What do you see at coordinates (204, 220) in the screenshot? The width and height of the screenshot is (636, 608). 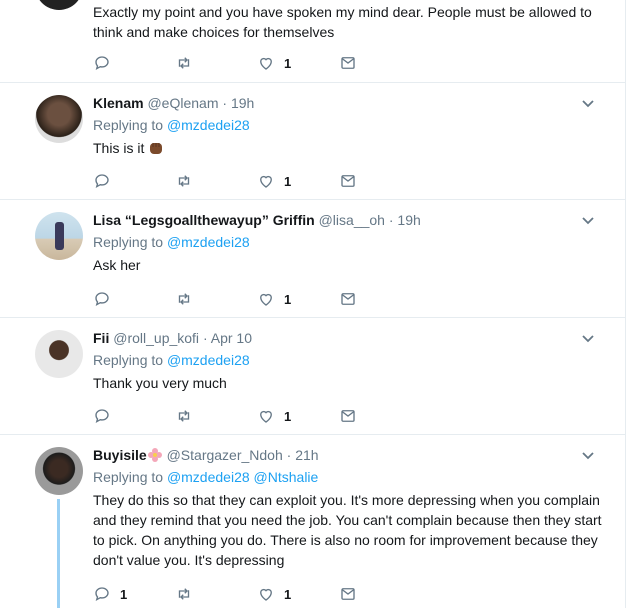 I see `display-name: Lisa “Legsgoallthewayup” Griffin` at bounding box center [204, 220].